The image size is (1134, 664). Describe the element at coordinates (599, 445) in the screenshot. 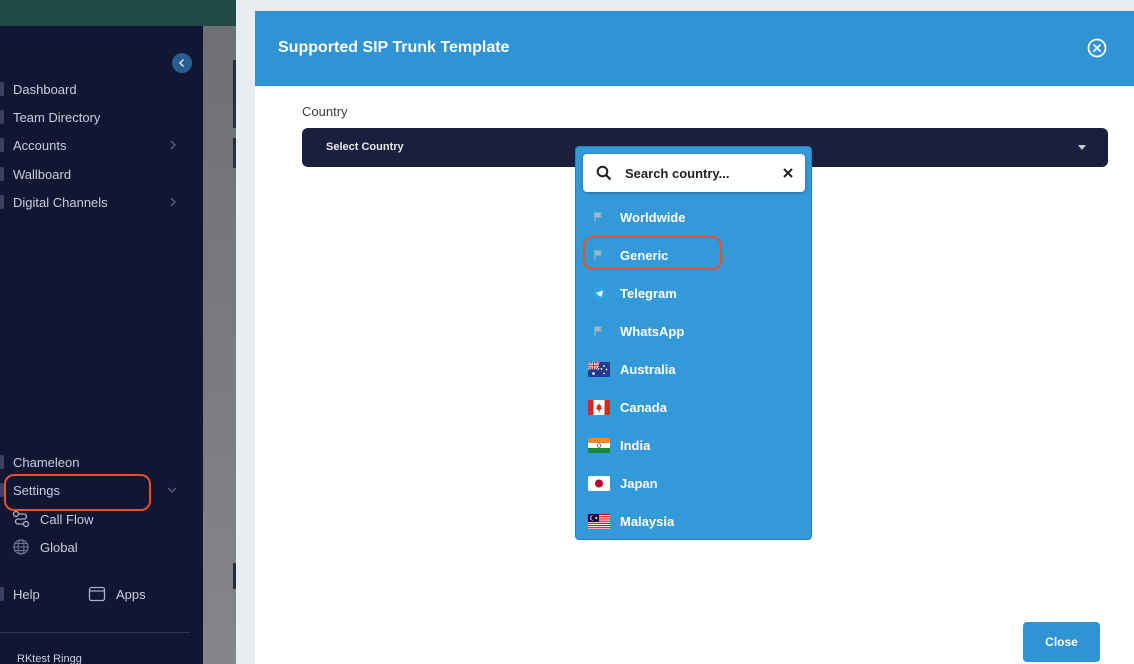

I see `india-flag-icon` at that location.